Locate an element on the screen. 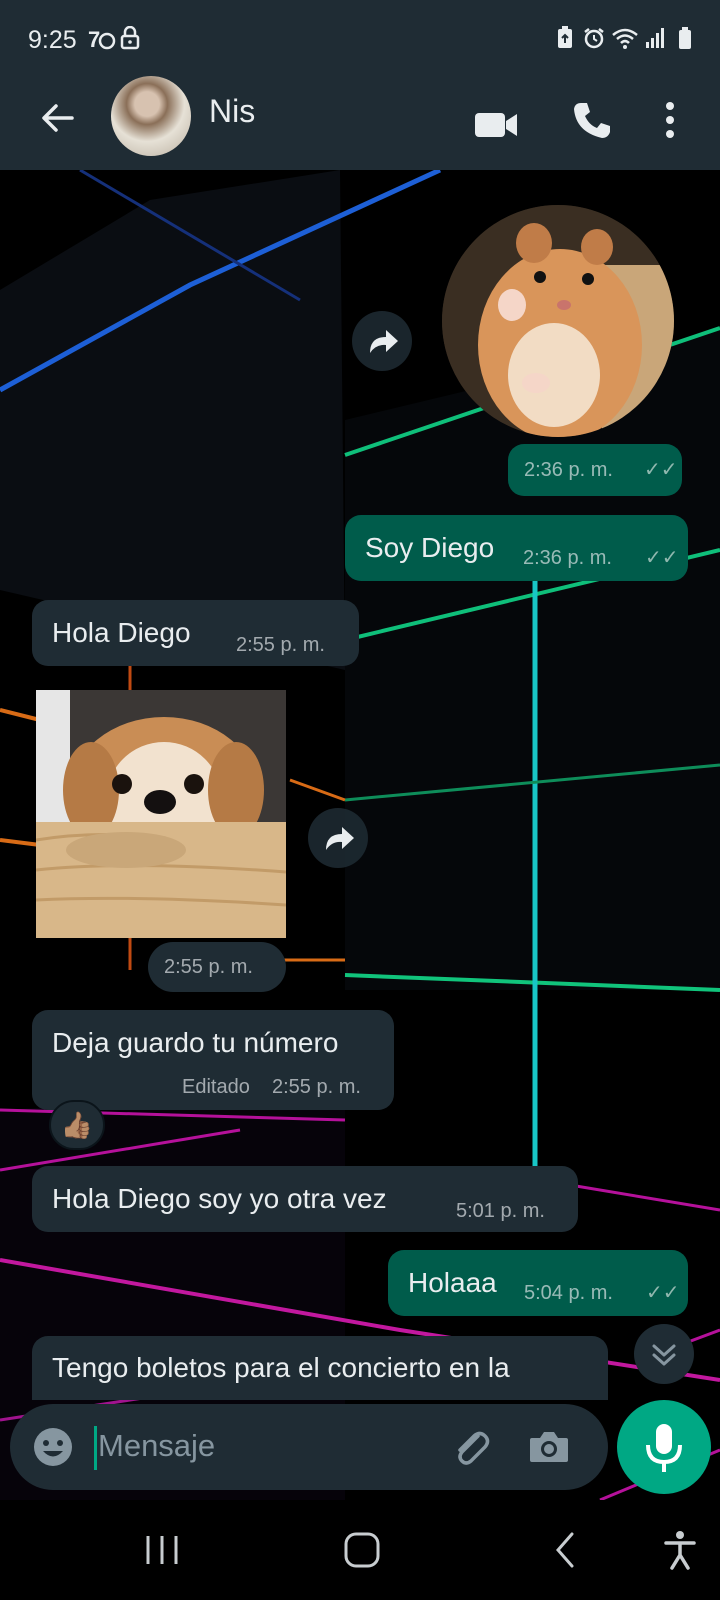 The width and height of the screenshot is (720, 1600). system-back-button is located at coordinates (566, 1550).